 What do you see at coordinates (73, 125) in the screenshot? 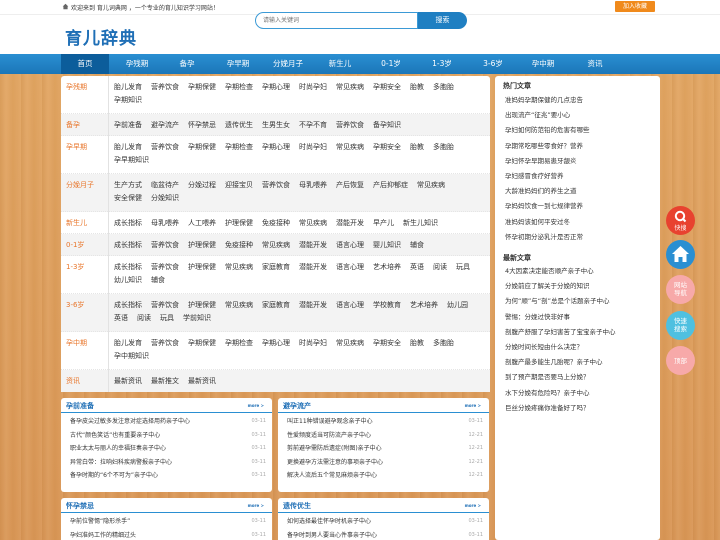
I see `category-name: 备孕` at bounding box center [73, 125].